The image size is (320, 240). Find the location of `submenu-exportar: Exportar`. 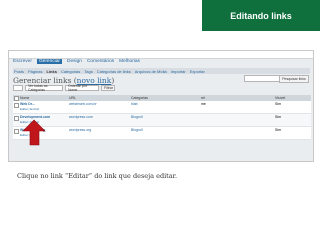

submenu-exportar: Exportar is located at coordinates (197, 71).